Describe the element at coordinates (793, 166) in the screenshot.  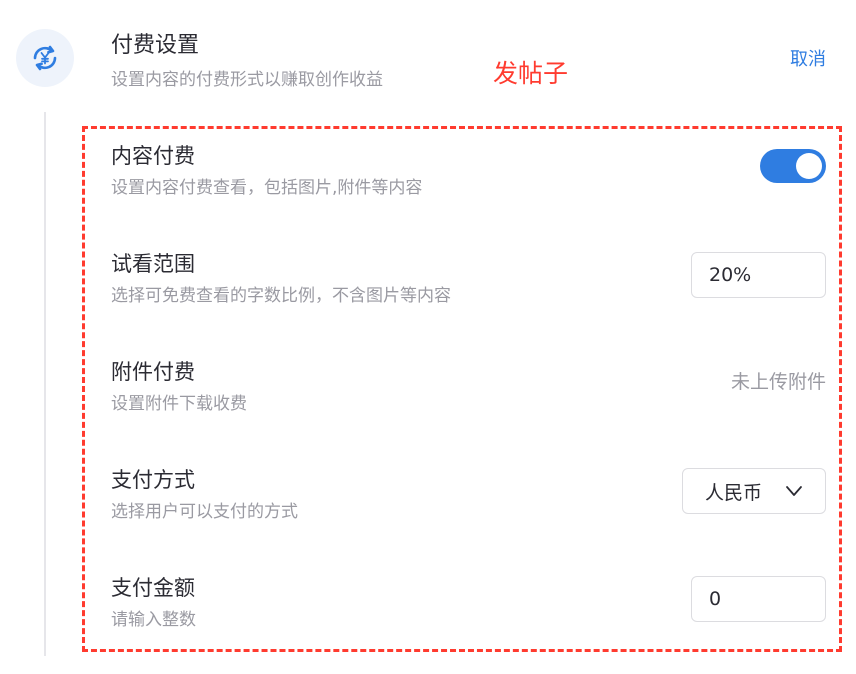
I see `content-paid-toggle` at that location.